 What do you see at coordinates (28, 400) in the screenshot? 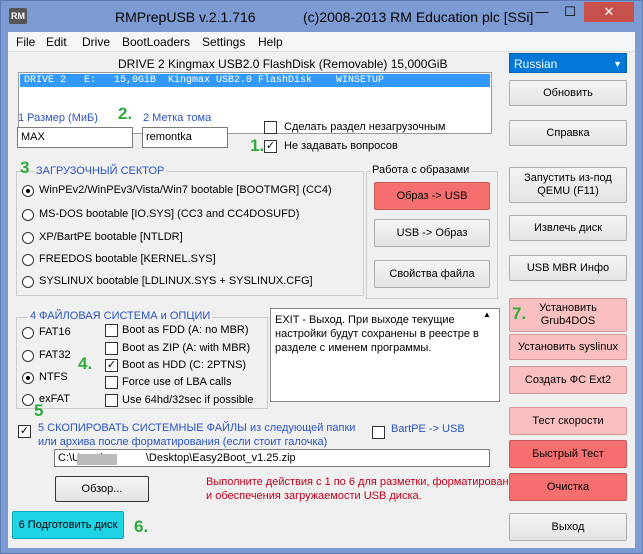
I see `fs-radio-exfat` at bounding box center [28, 400].